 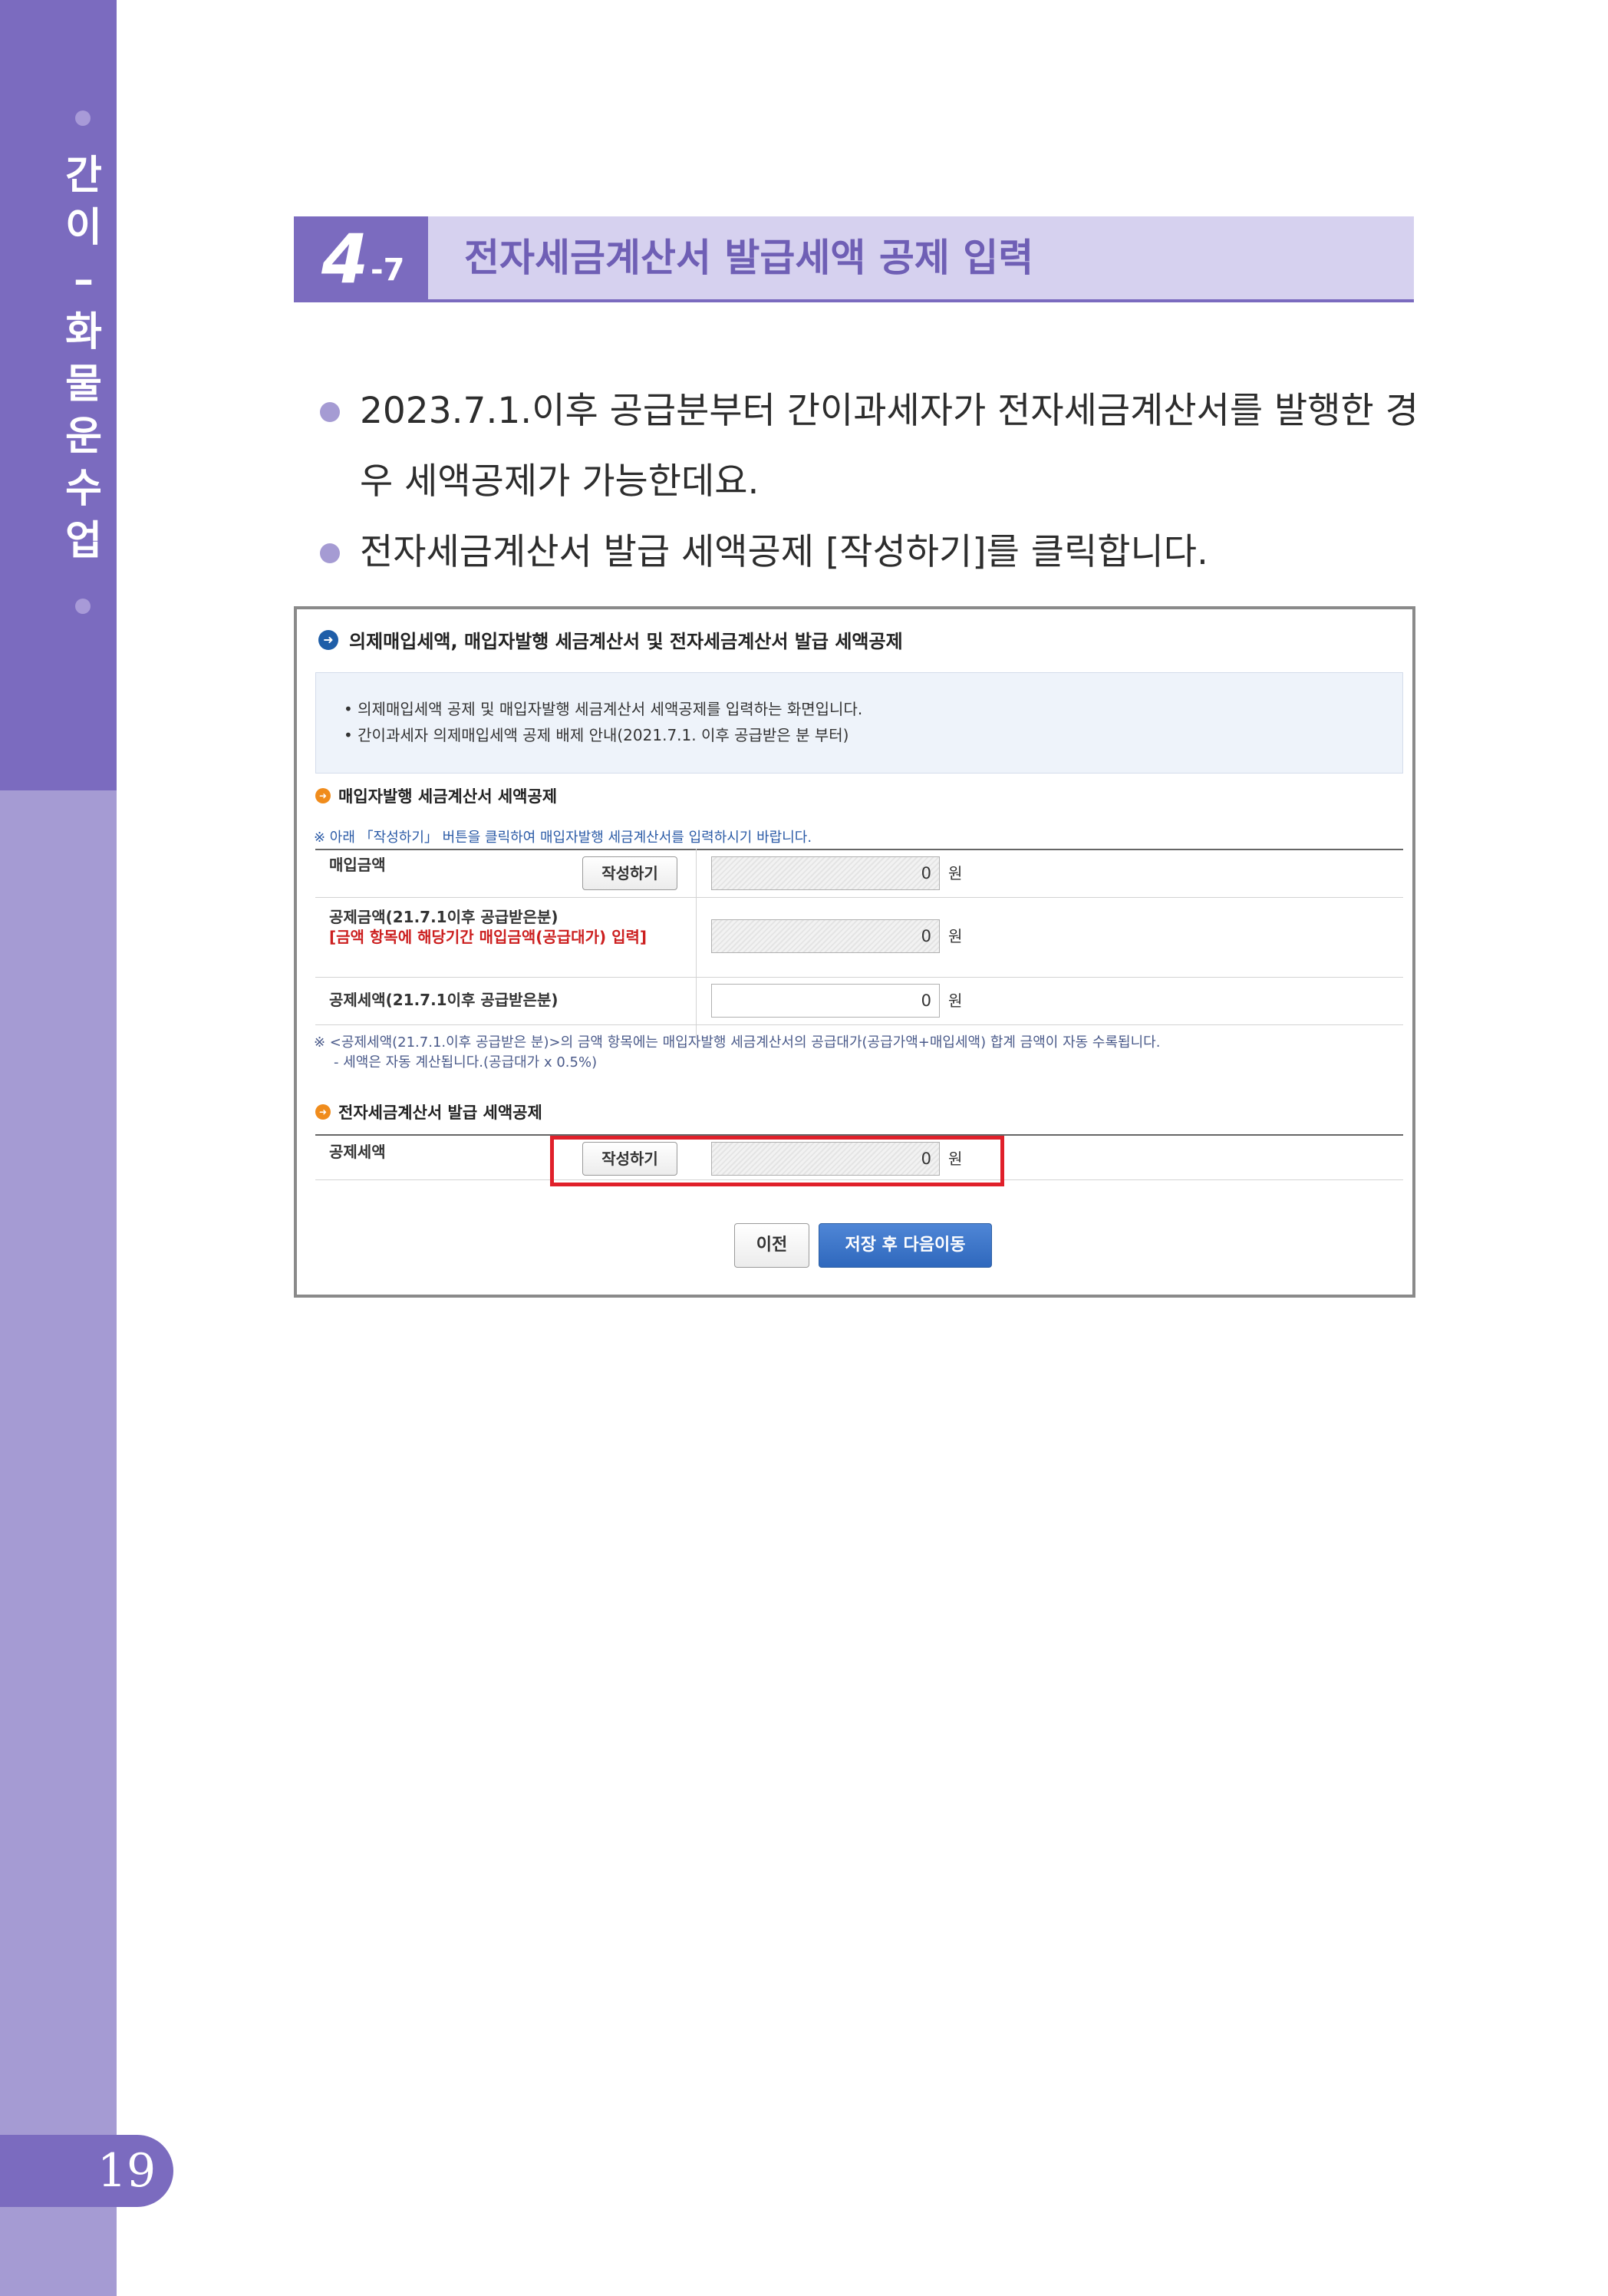 I want to click on buyer-section-title-text: 매입자발행 세금계산서 세액공제, so click(x=448, y=796).